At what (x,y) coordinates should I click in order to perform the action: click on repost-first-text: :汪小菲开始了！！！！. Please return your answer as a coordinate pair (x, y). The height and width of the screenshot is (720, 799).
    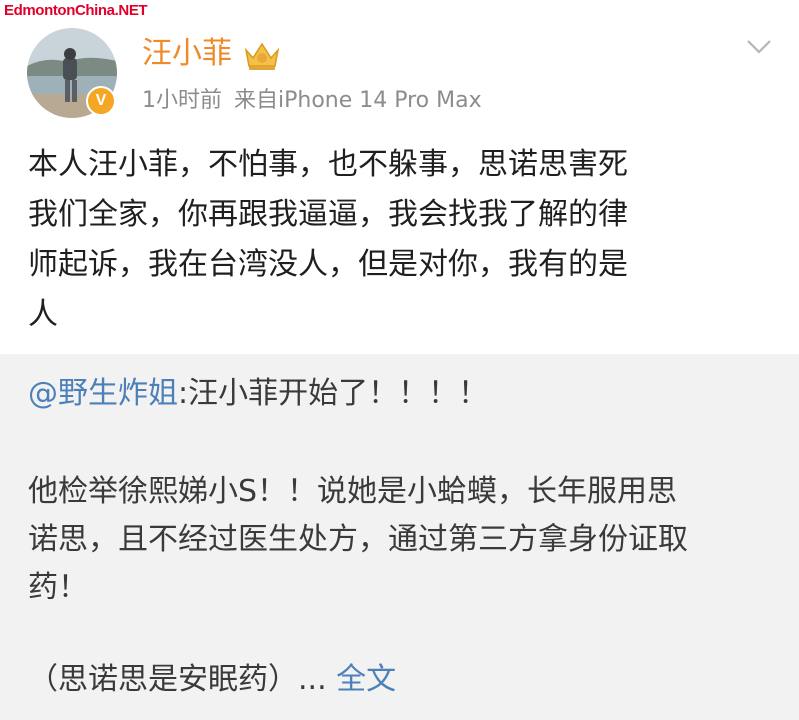
    Looking at the image, I should click on (333, 393).